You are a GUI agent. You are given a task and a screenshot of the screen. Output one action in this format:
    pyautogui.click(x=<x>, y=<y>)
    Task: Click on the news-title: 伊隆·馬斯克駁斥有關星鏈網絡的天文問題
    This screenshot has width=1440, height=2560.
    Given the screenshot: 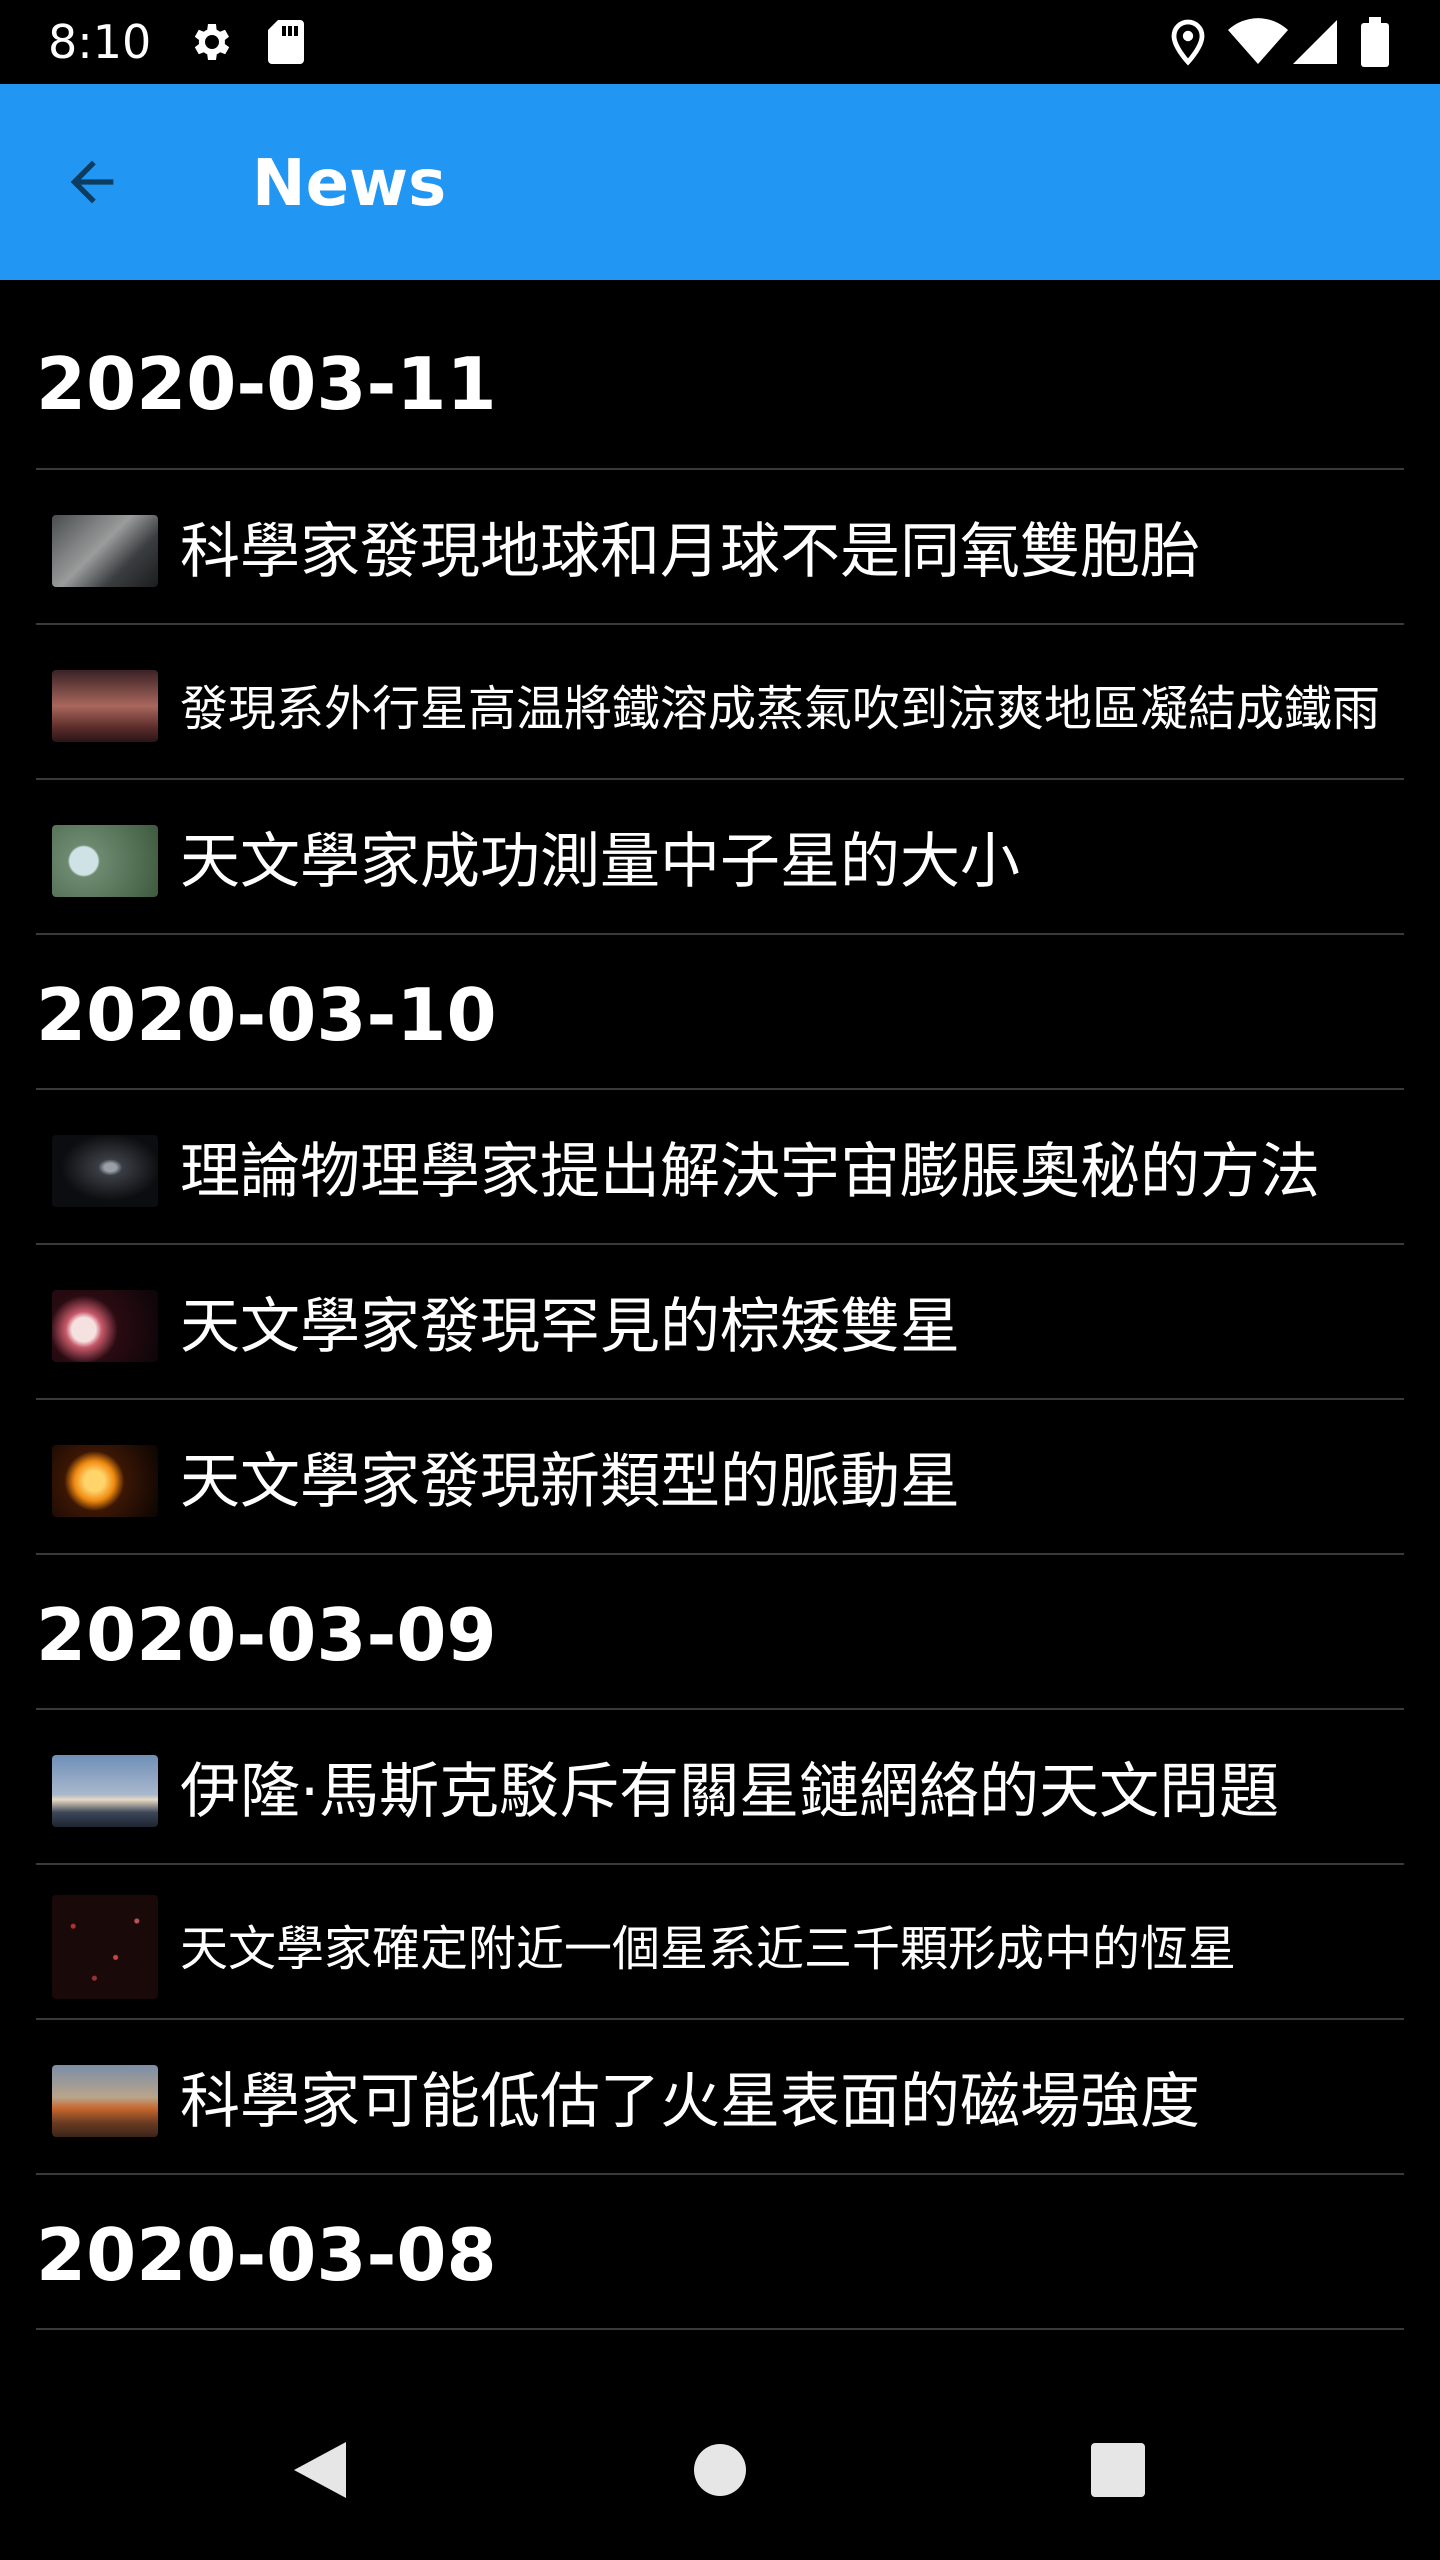 What is the action you would take?
    pyautogui.click(x=730, y=1792)
    